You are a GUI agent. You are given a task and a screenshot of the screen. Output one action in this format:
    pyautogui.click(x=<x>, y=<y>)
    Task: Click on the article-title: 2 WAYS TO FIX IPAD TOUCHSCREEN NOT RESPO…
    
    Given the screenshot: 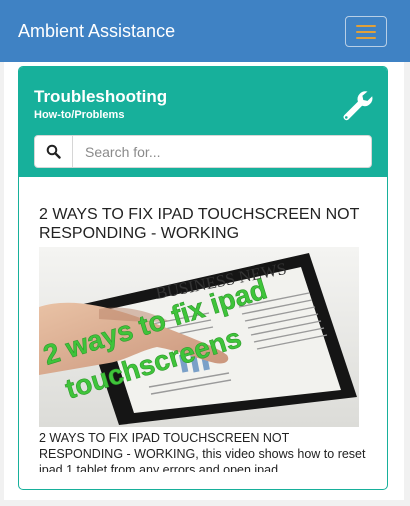 What is the action you would take?
    pyautogui.click(x=204, y=224)
    